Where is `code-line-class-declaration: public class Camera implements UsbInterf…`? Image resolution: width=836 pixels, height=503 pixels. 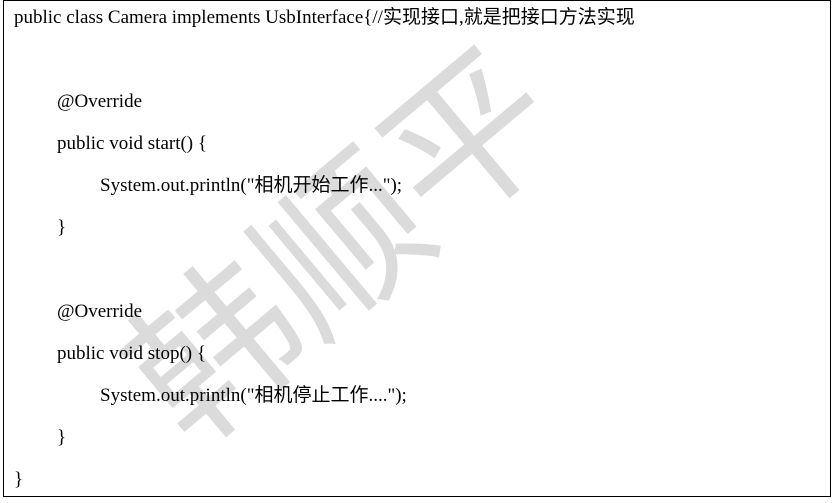 code-line-class-declaration: public class Camera implements UsbInterf… is located at coordinates (324, 17).